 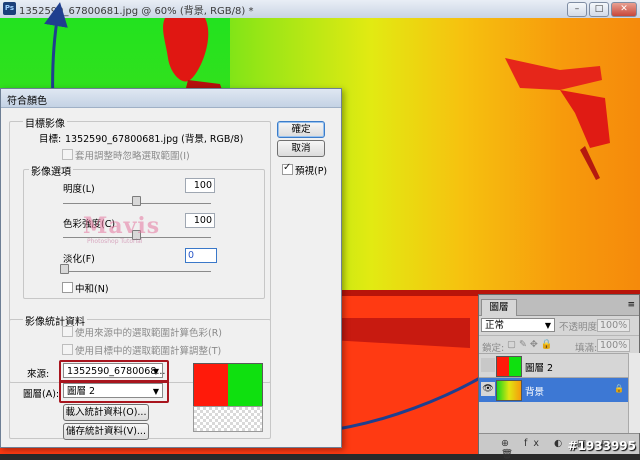 I want to click on use-target-selection-label: 使用目標中的選取範圍計算調整(T), so click(x=148, y=351).